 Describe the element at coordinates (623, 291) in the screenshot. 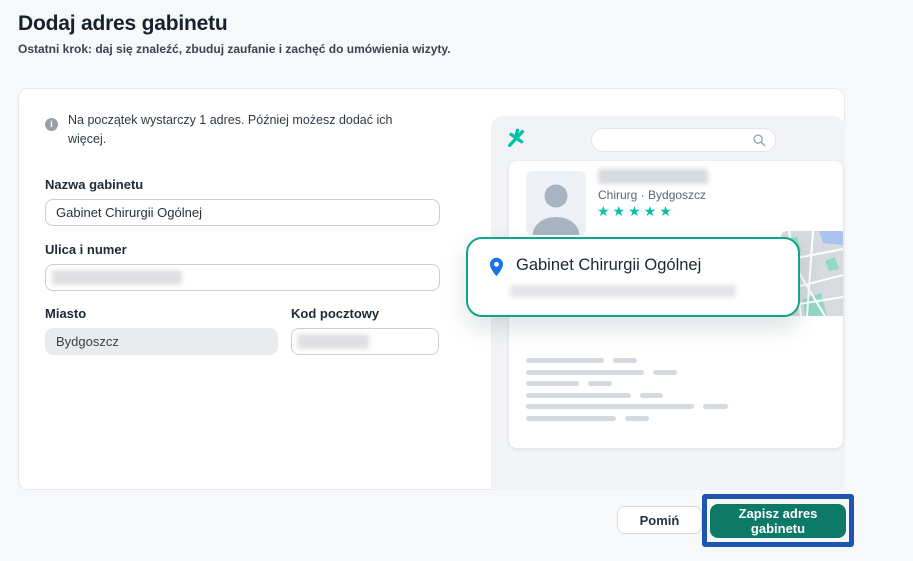

I see `callout-address-redacted` at that location.